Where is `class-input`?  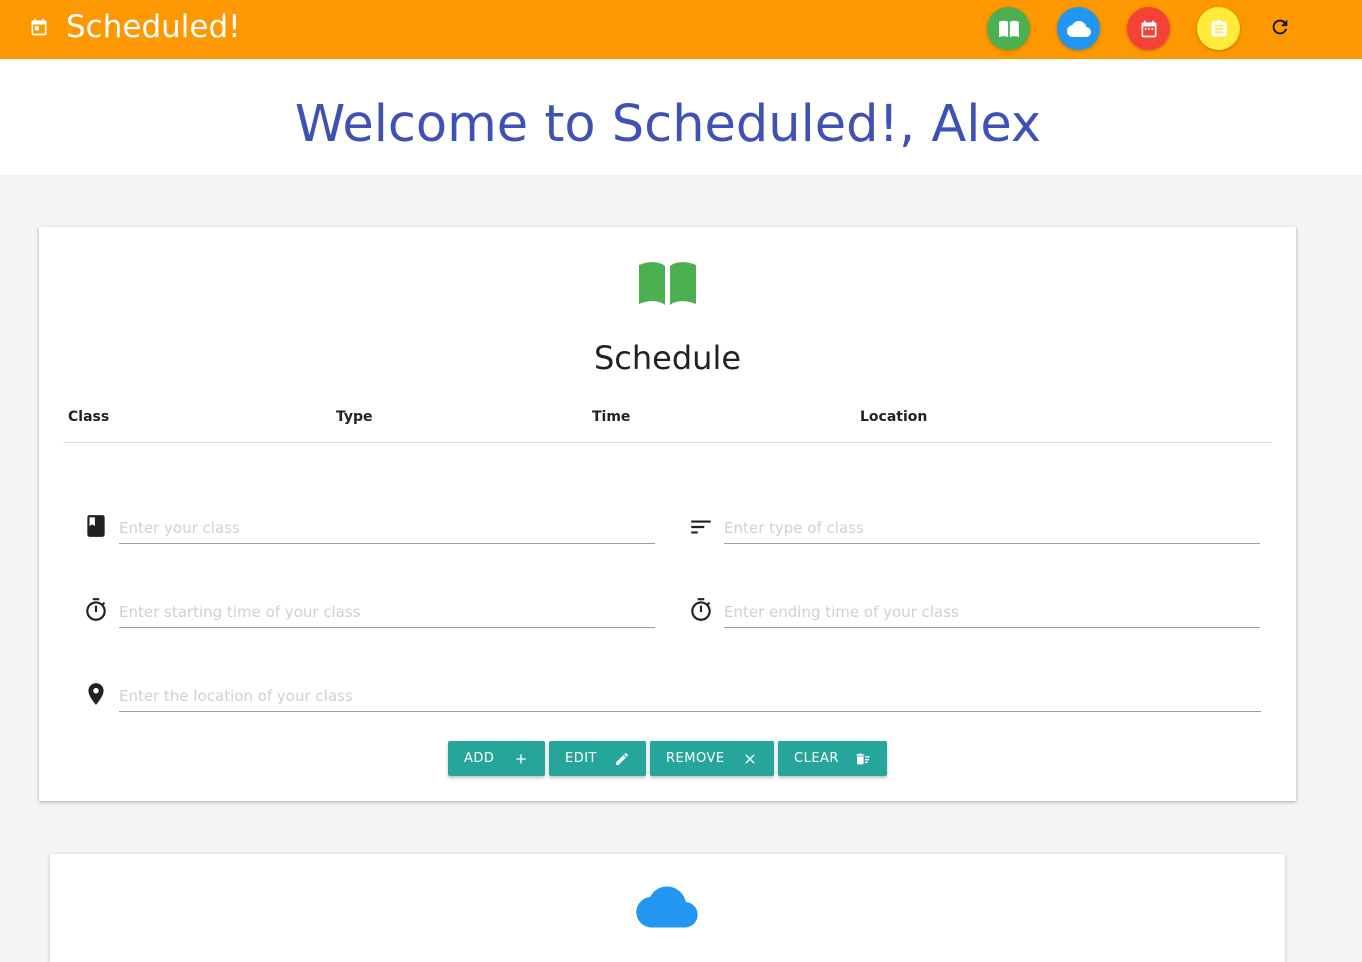 class-input is located at coordinates (387, 528).